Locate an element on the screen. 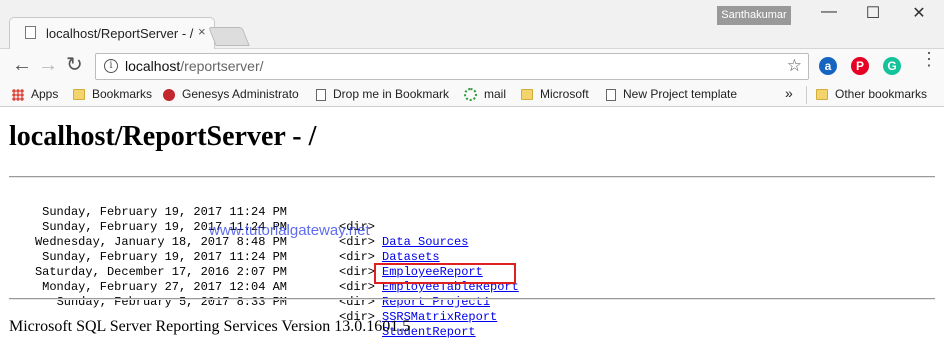 This screenshot has height=355, width=944. apps-icon is located at coordinates (18, 94).